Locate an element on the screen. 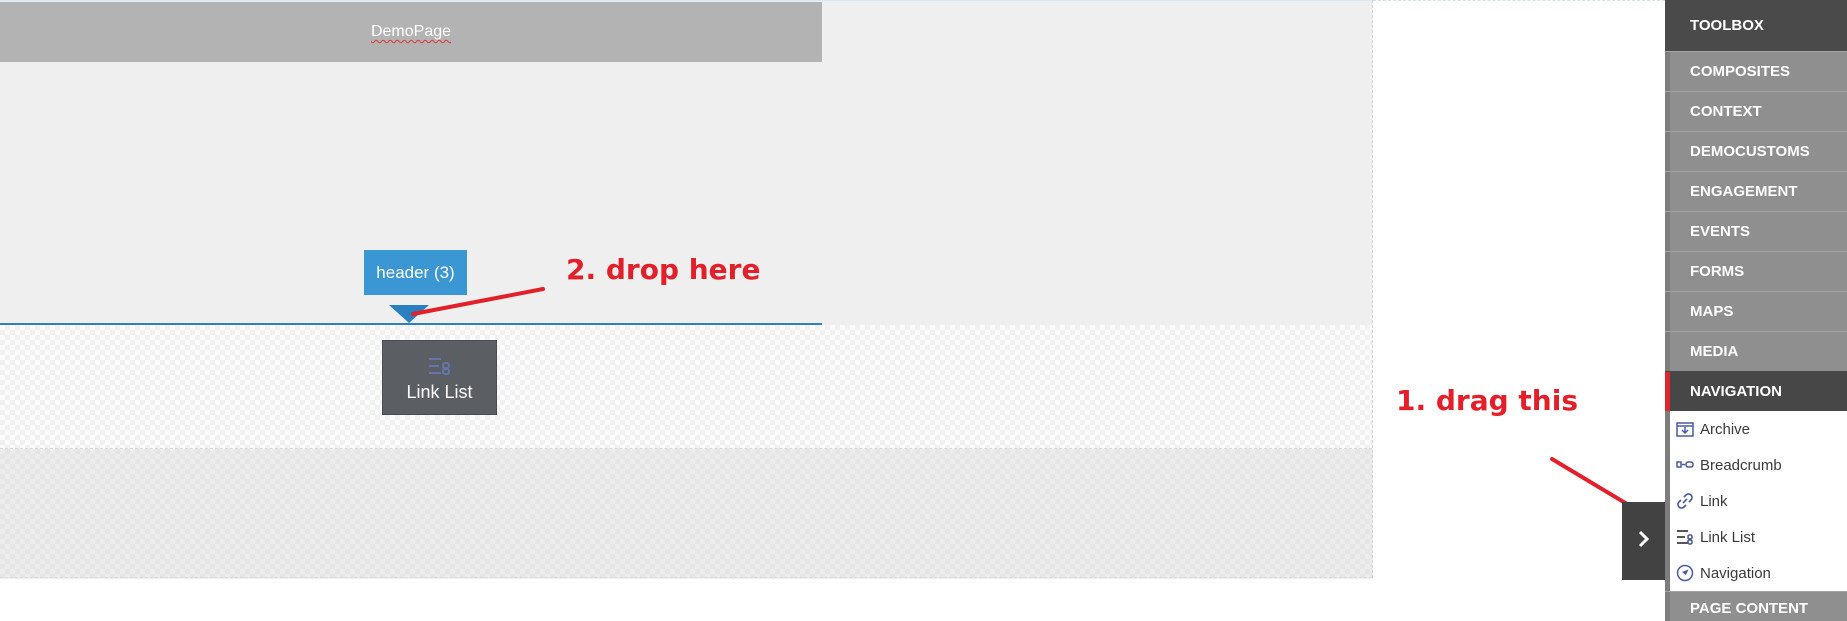 The height and width of the screenshot is (621, 1847). archive-icon is located at coordinates (1685, 429).